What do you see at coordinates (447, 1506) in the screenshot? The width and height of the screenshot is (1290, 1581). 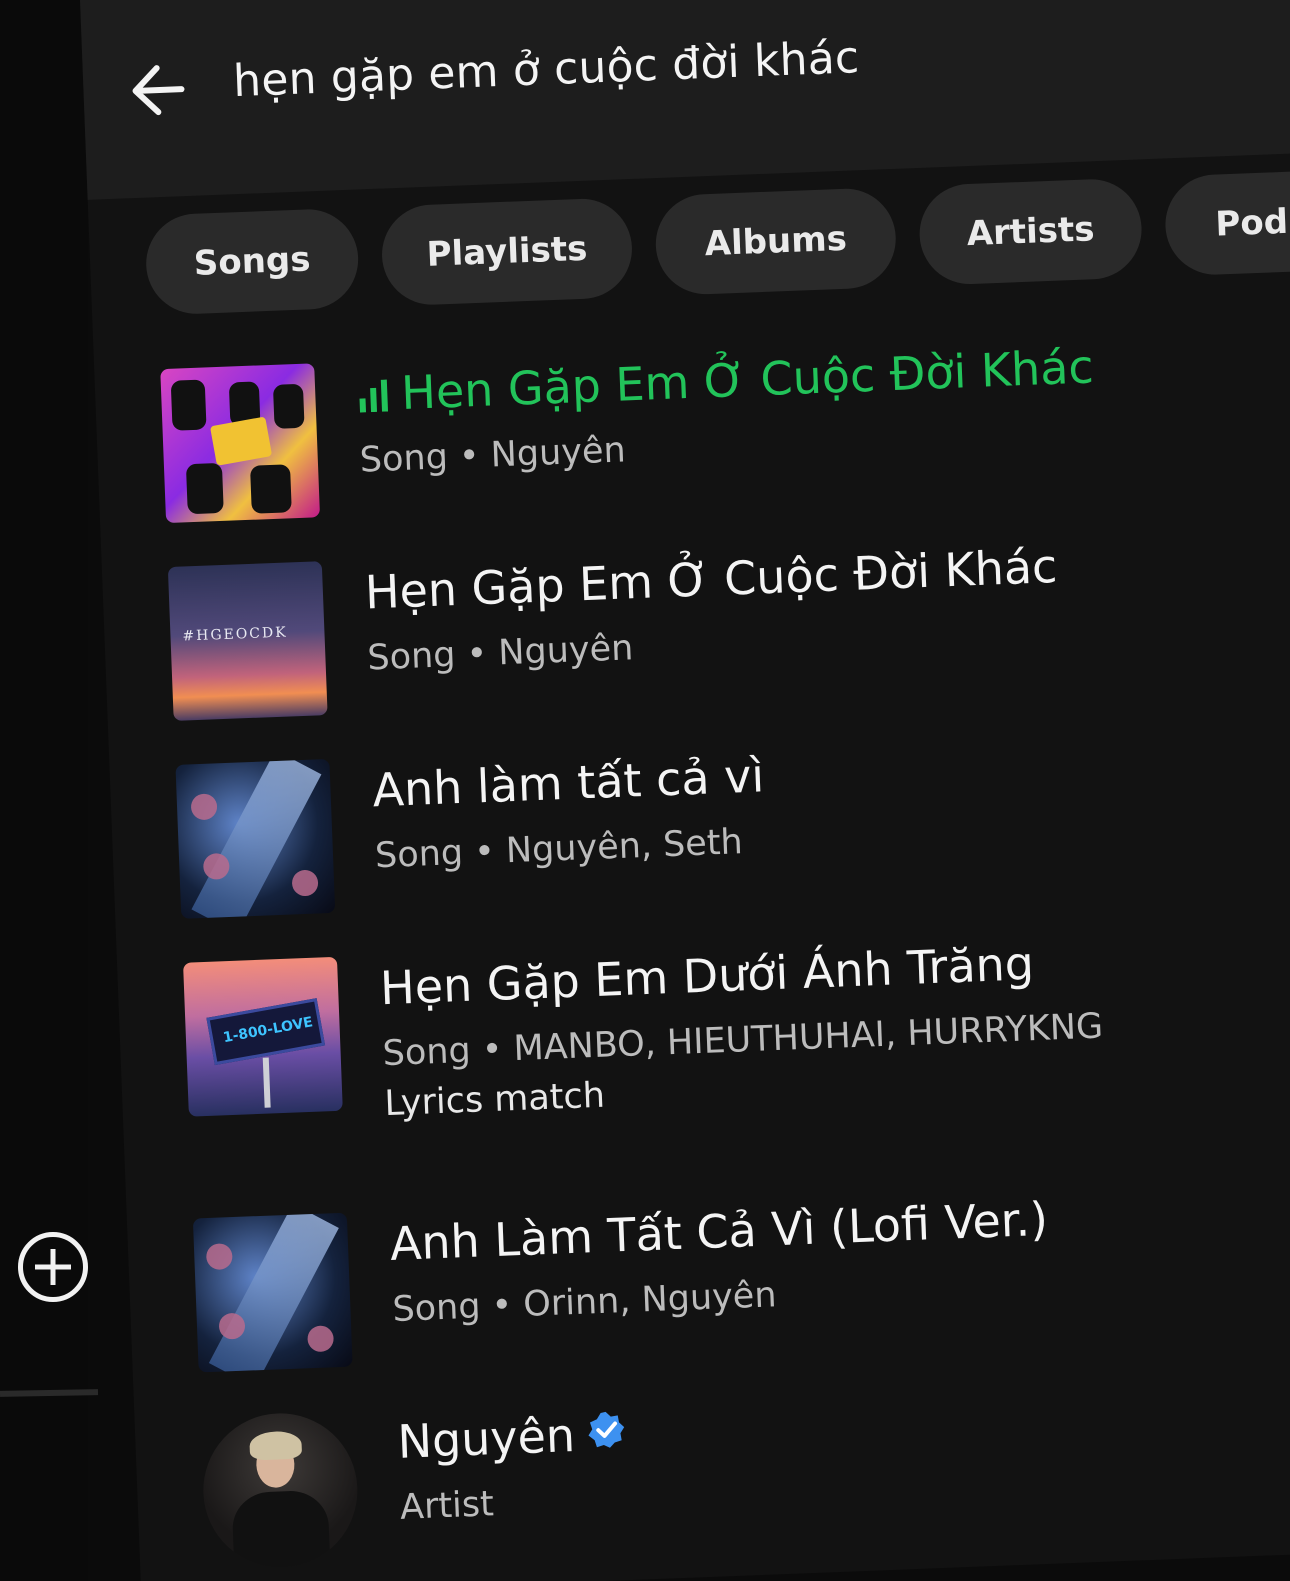 I see `result-subtitle: Artist` at bounding box center [447, 1506].